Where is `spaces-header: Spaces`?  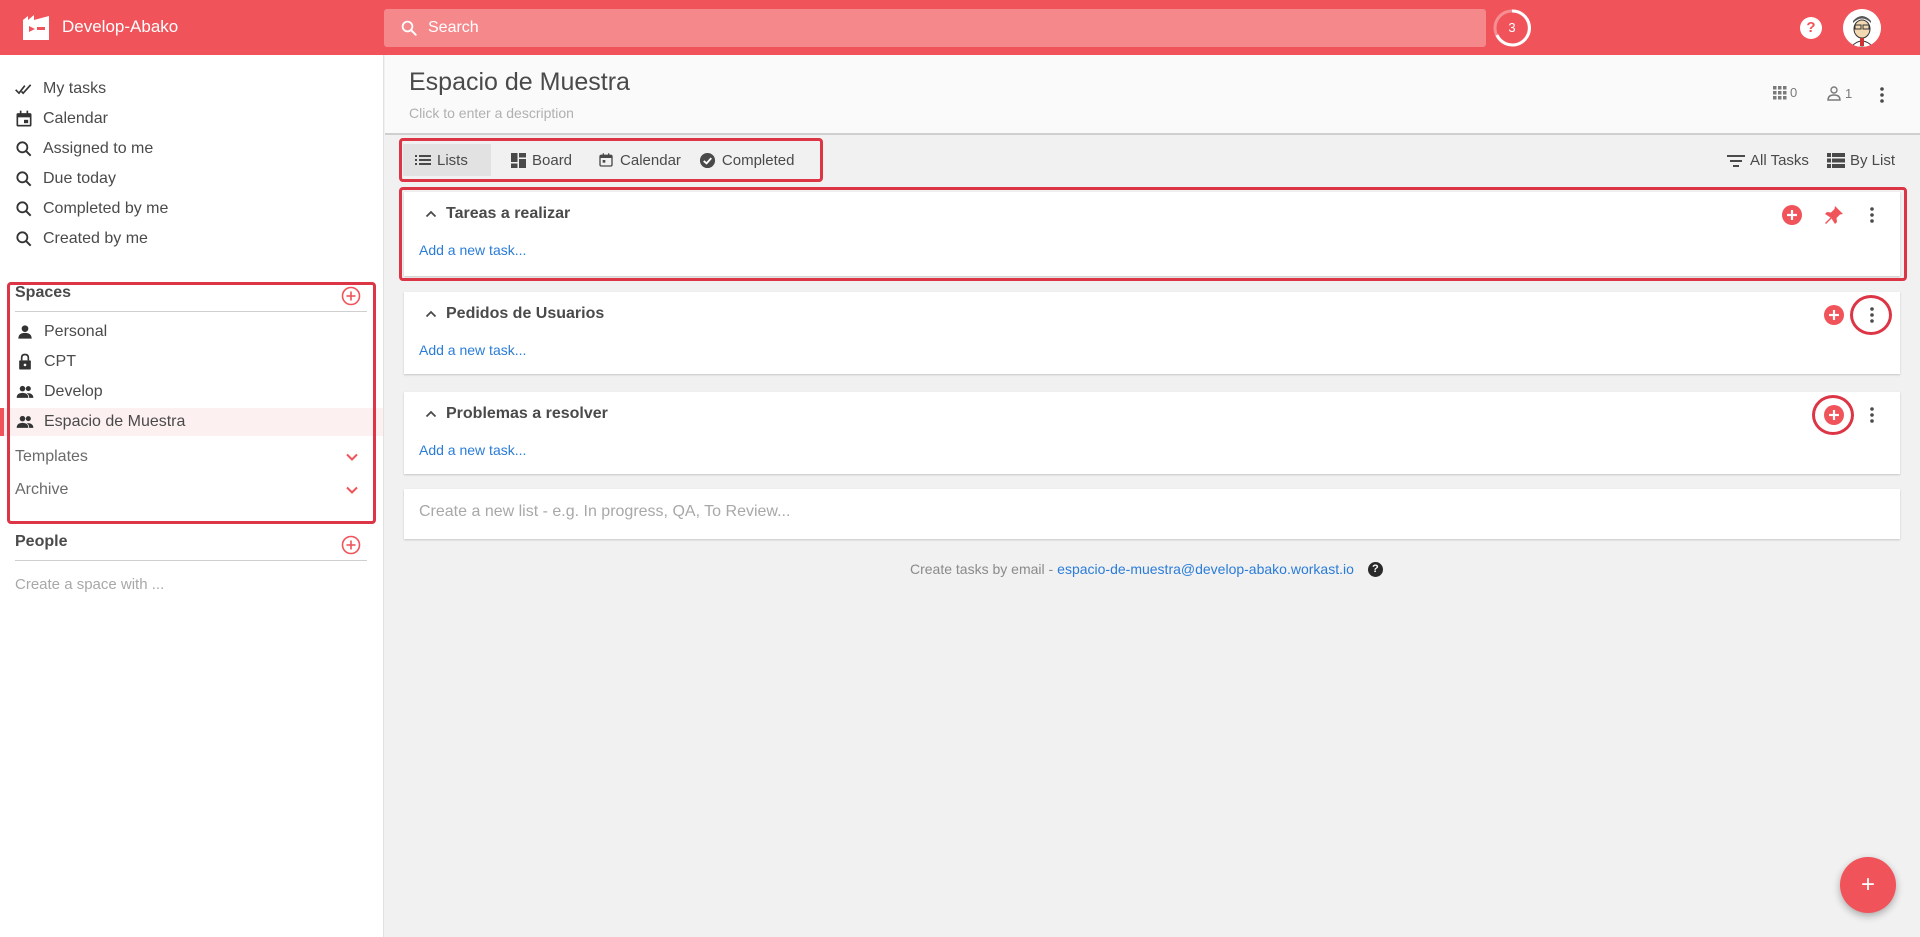
spaces-header: Spaces is located at coordinates (191, 298).